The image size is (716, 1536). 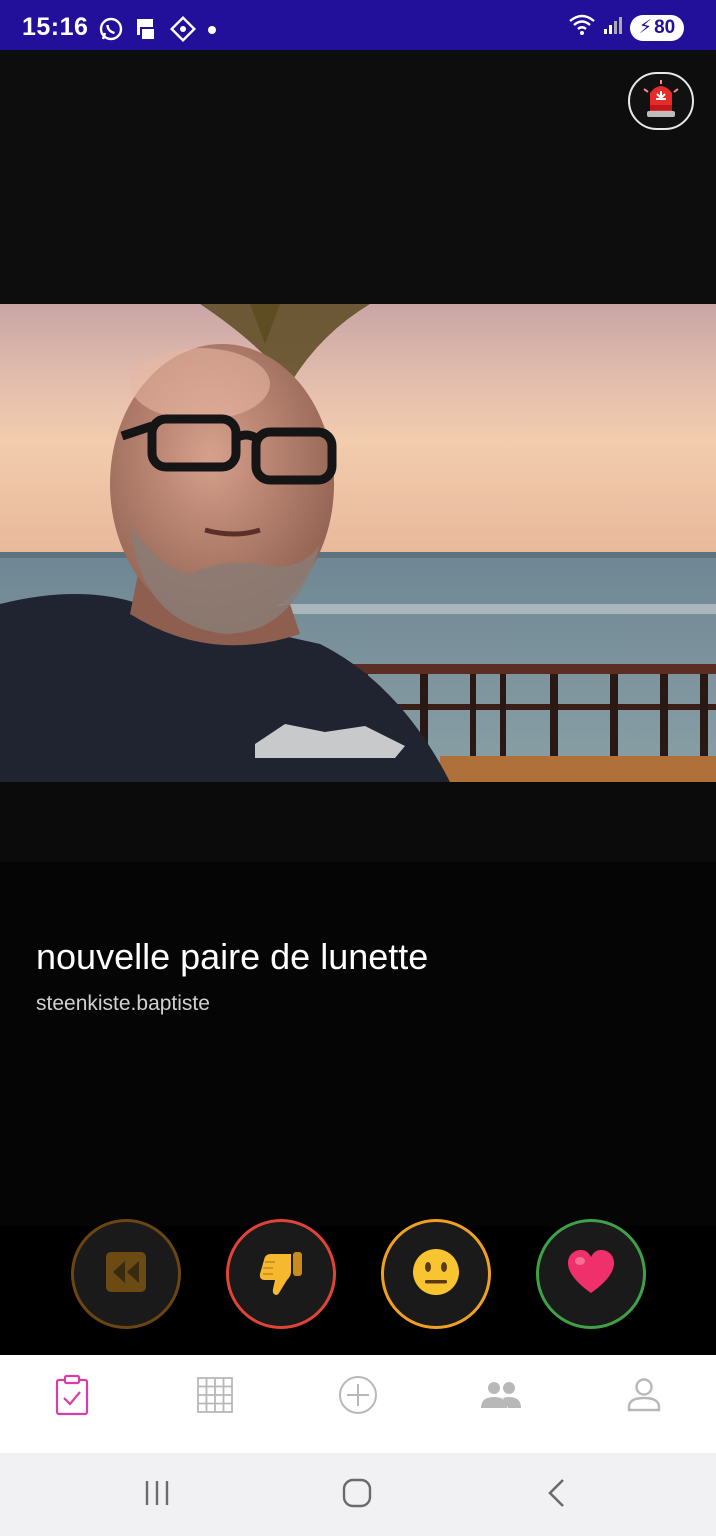 I want to click on nav-feed, so click(x=72, y=1397).